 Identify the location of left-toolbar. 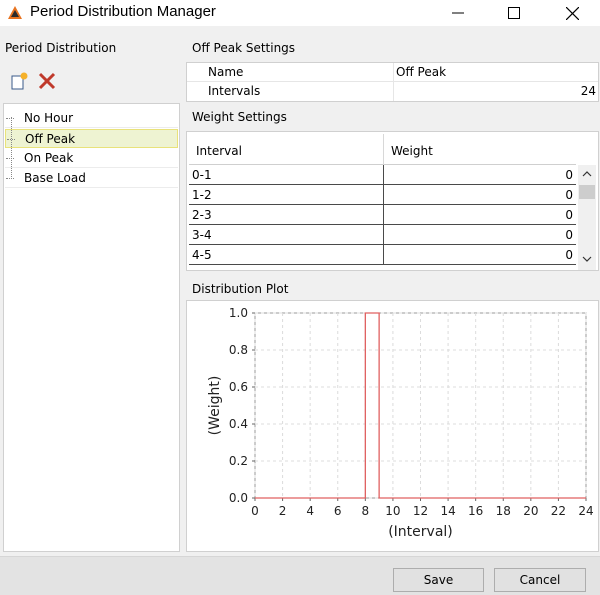
(92, 81).